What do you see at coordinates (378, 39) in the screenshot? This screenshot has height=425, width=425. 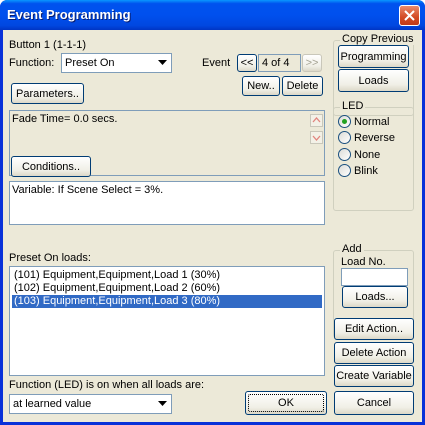 I see `copy-previous-title: Copy Previous` at bounding box center [378, 39].